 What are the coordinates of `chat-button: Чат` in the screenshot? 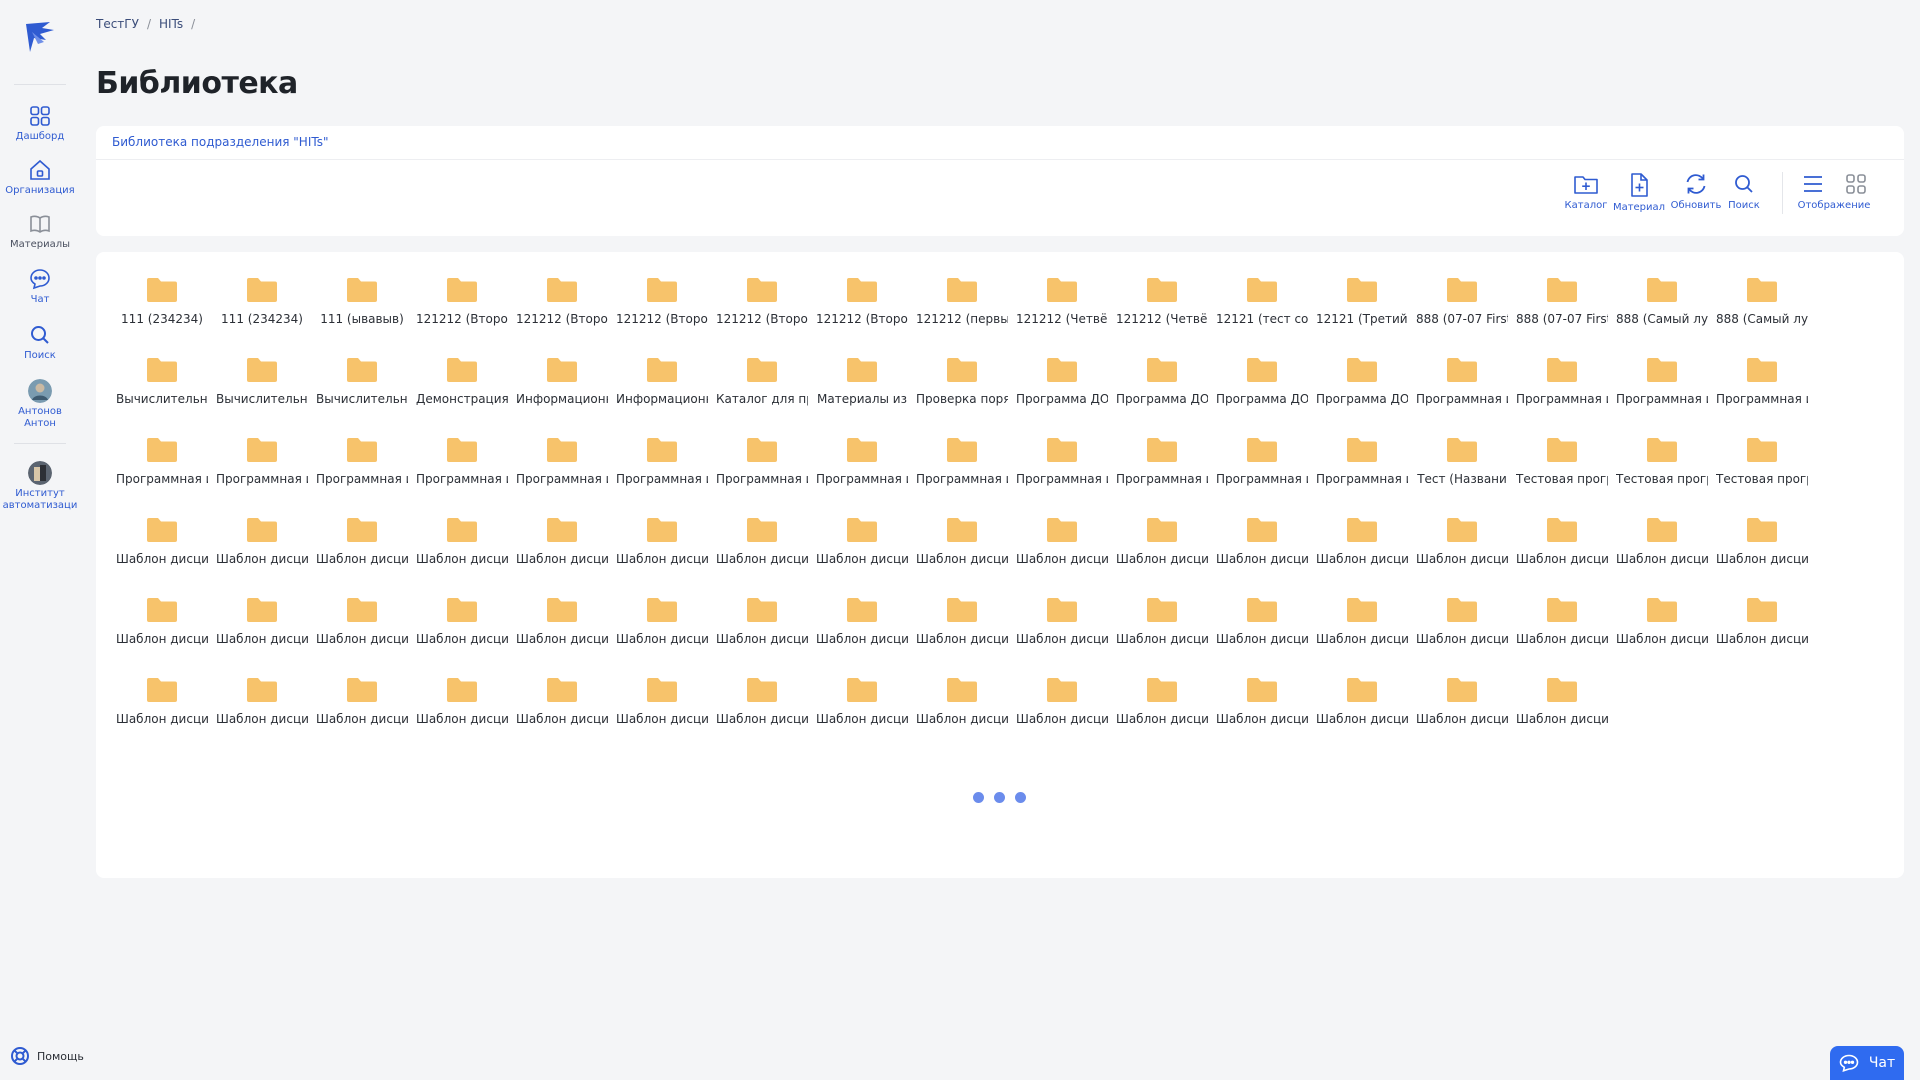 It's located at (1867, 1063).